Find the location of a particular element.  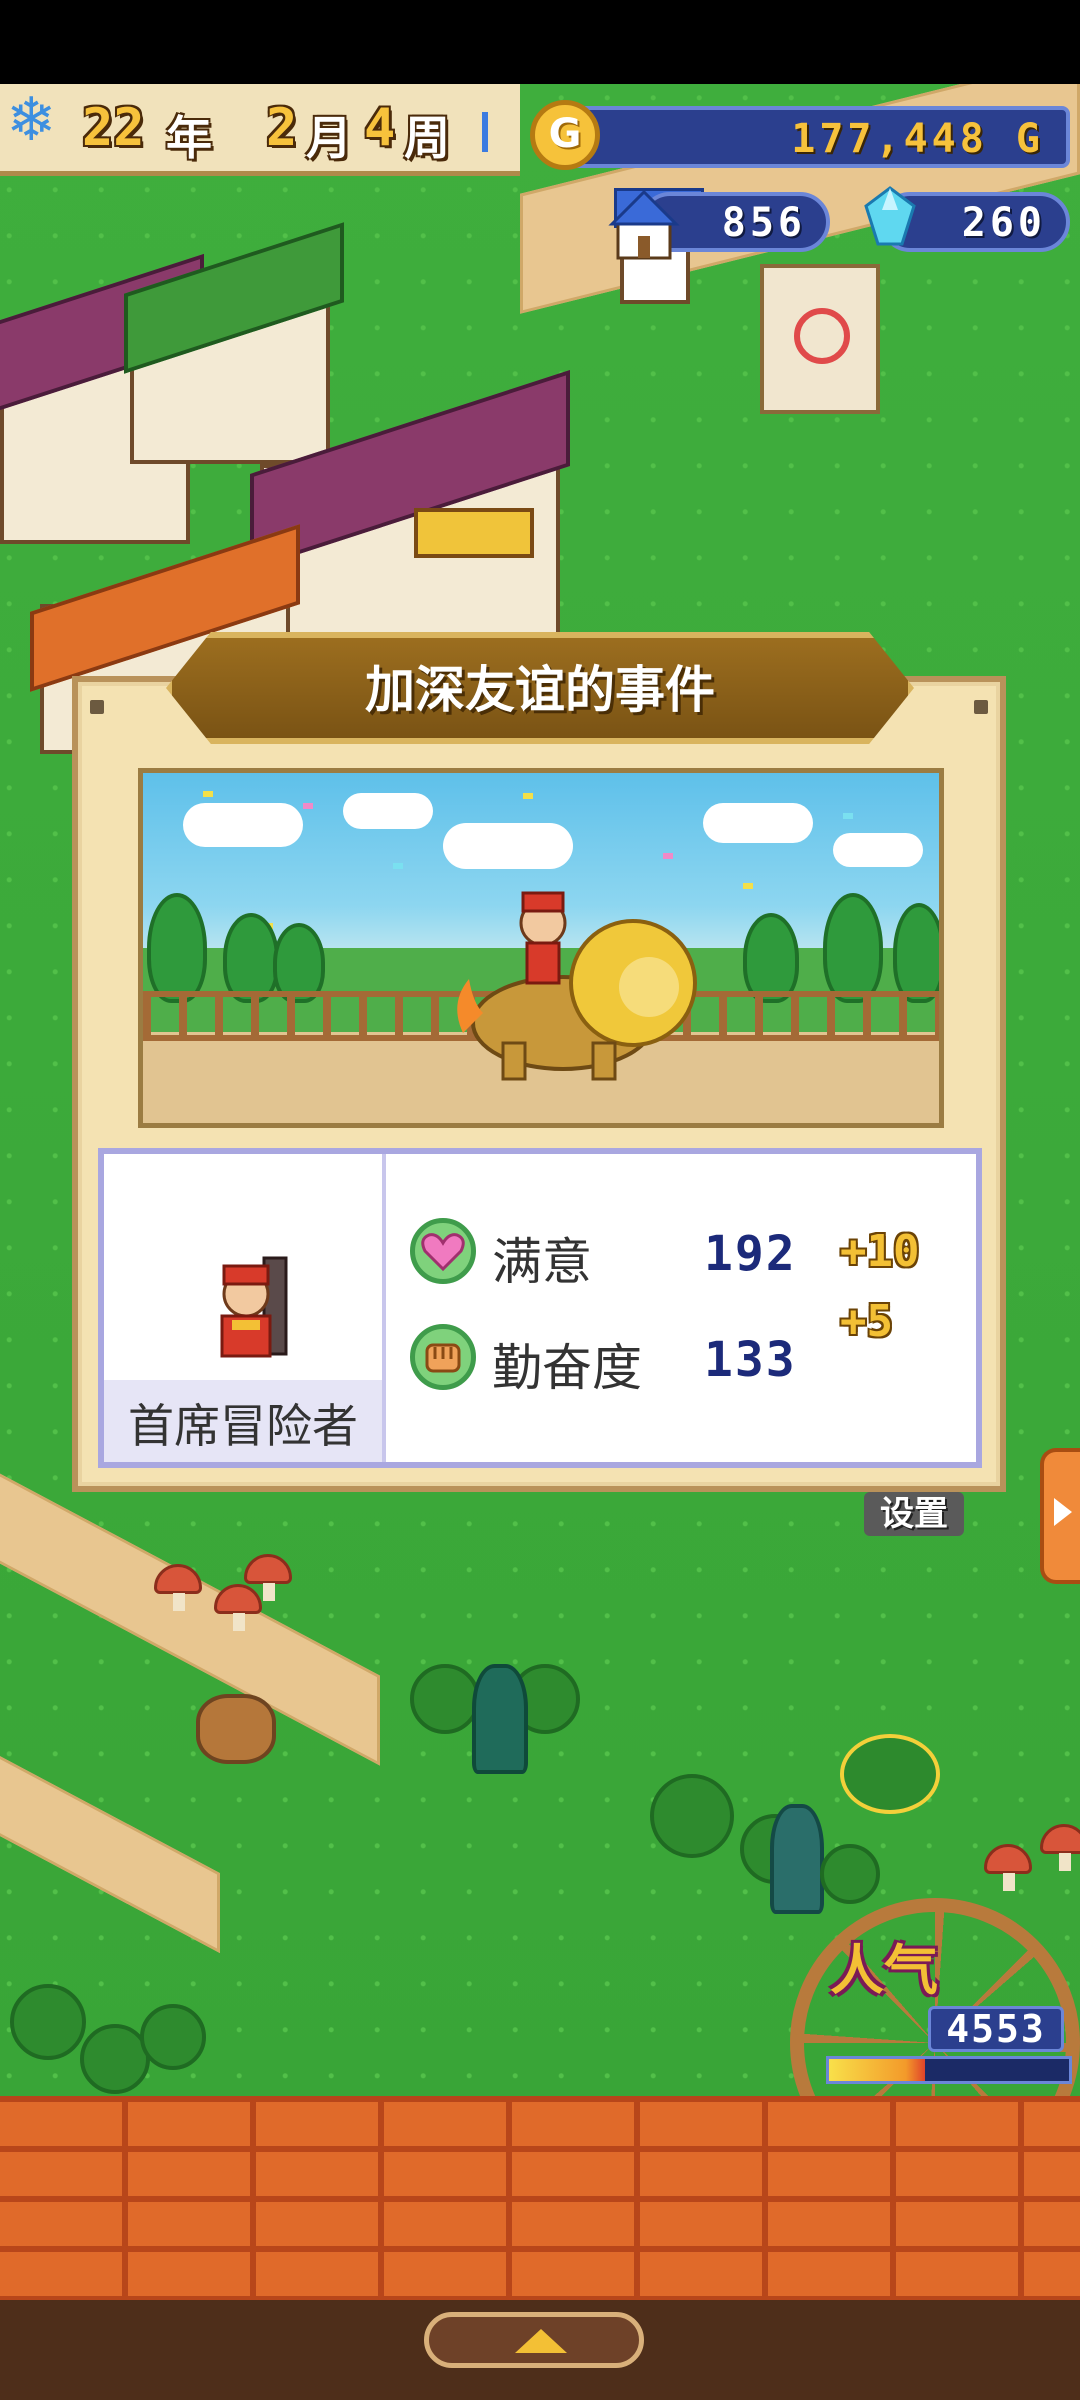

diligence-label: 勤奋度 is located at coordinates (567, 1368).